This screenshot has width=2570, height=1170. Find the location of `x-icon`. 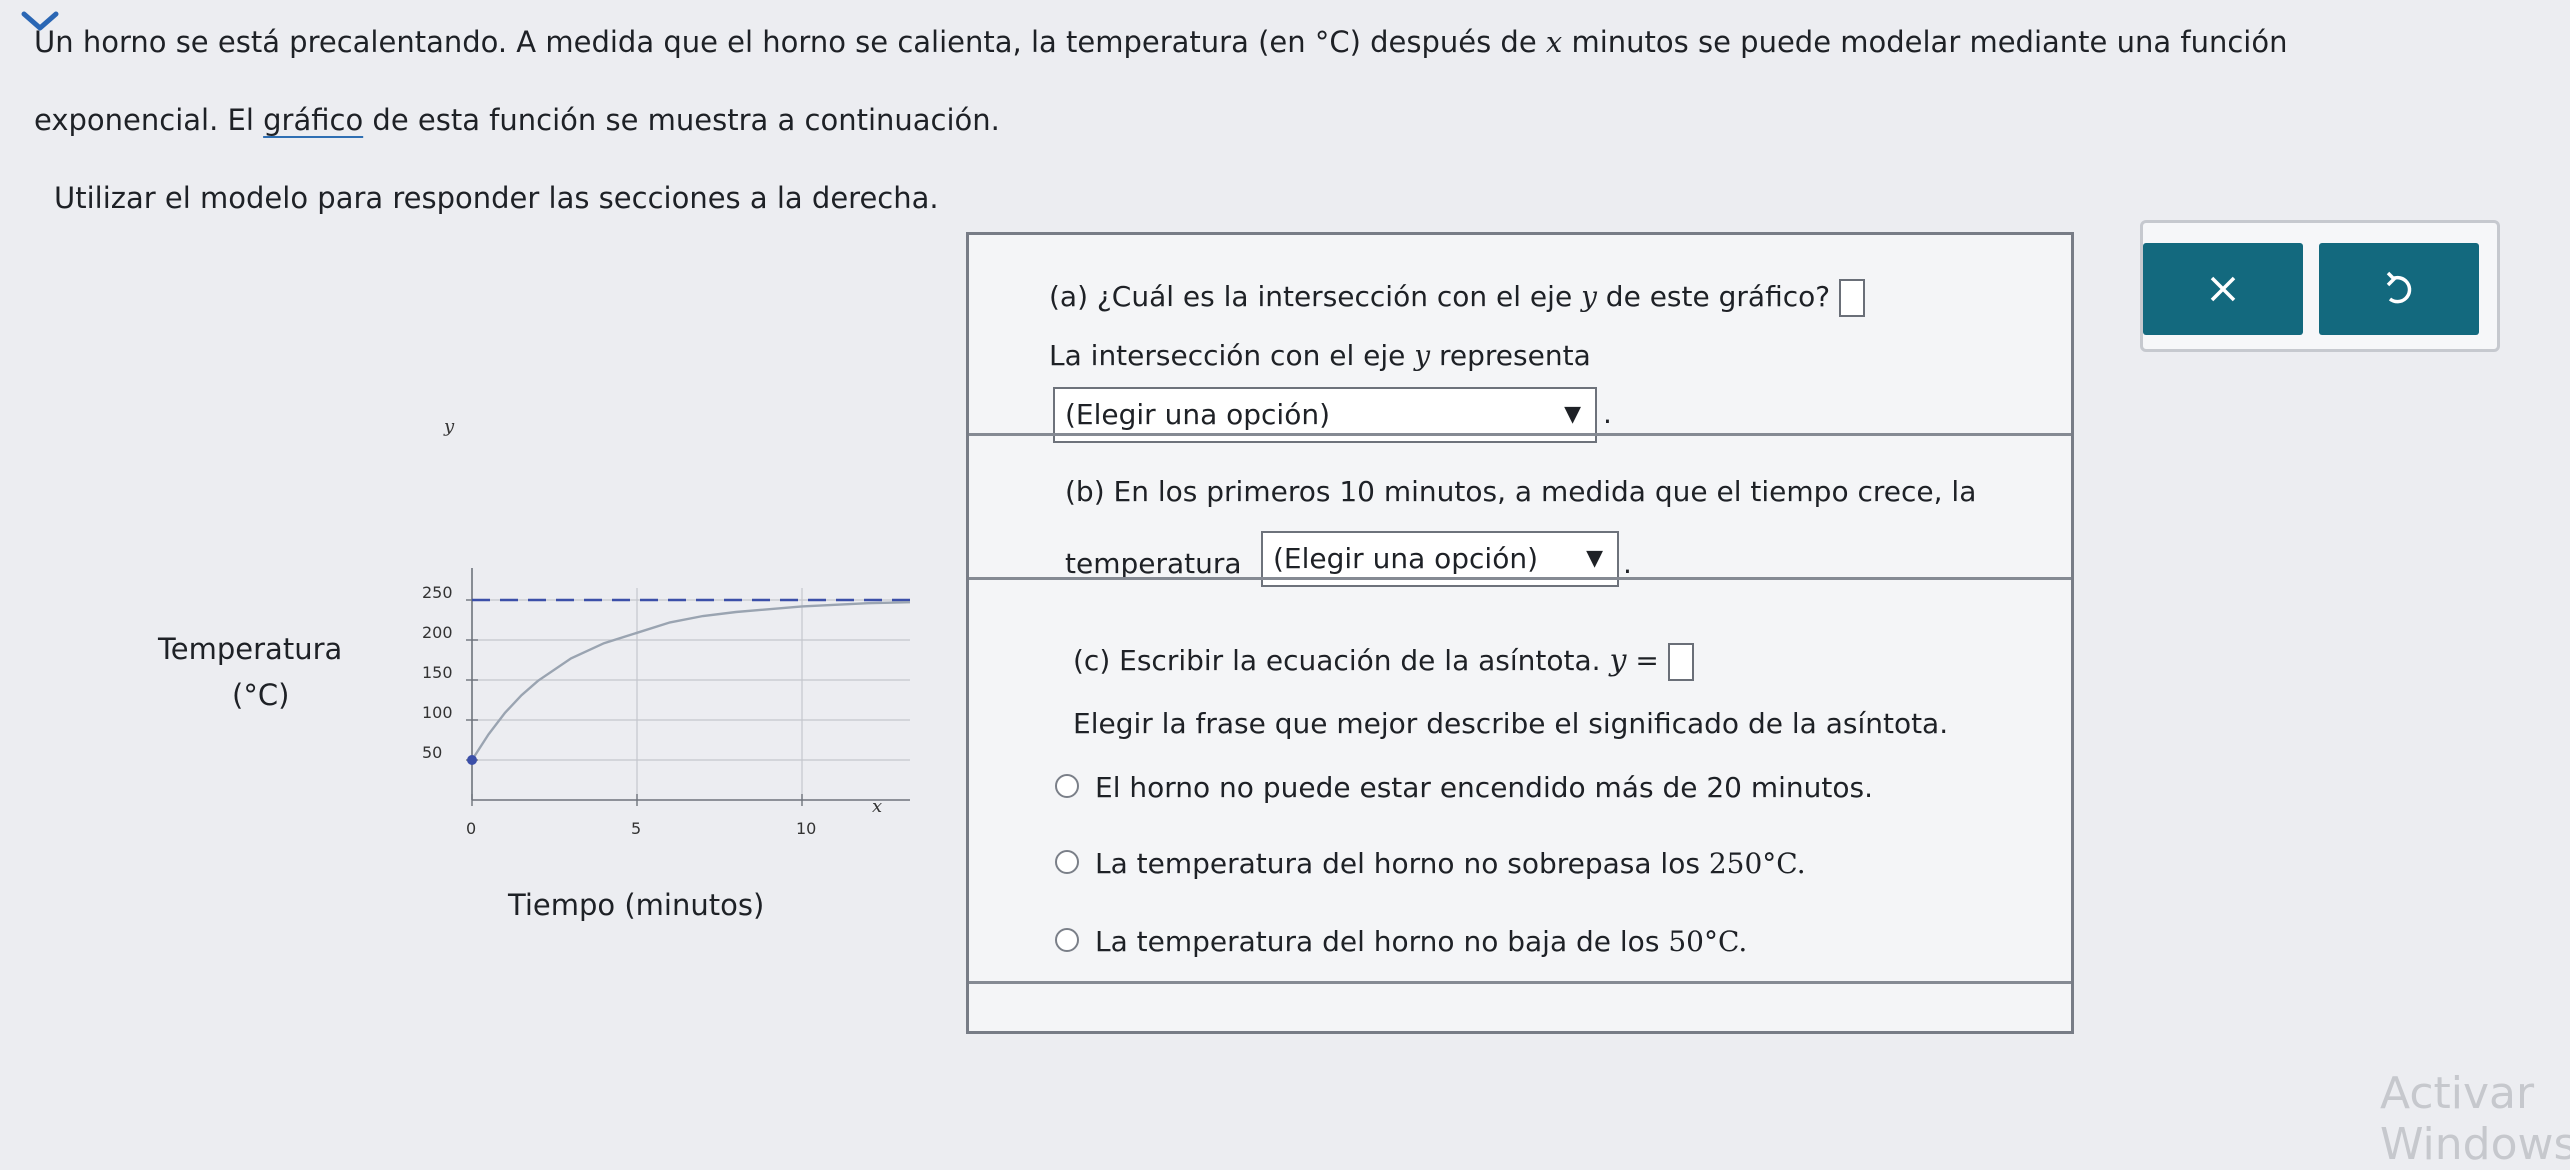

x-icon is located at coordinates (2223, 289).